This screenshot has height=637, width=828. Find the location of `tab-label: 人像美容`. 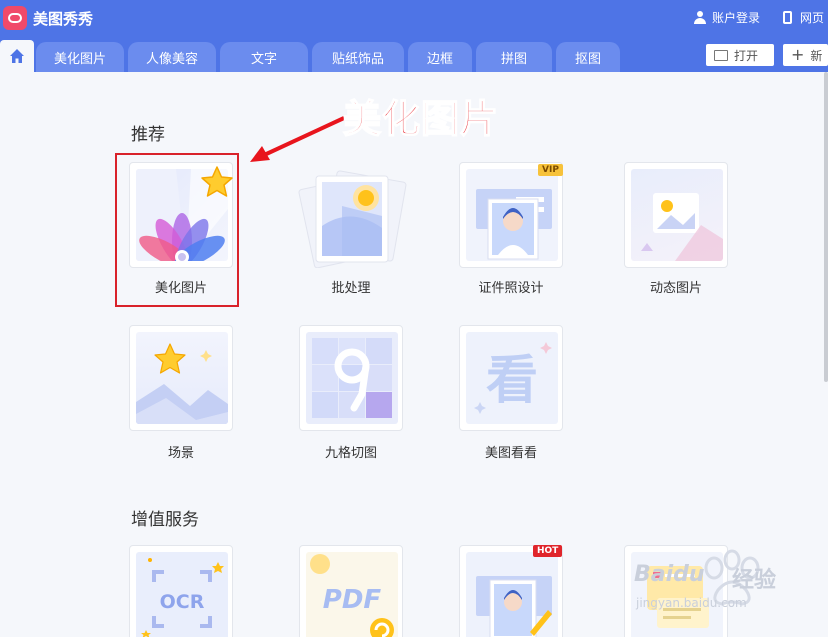

tab-label: 人像美容 is located at coordinates (171, 59).